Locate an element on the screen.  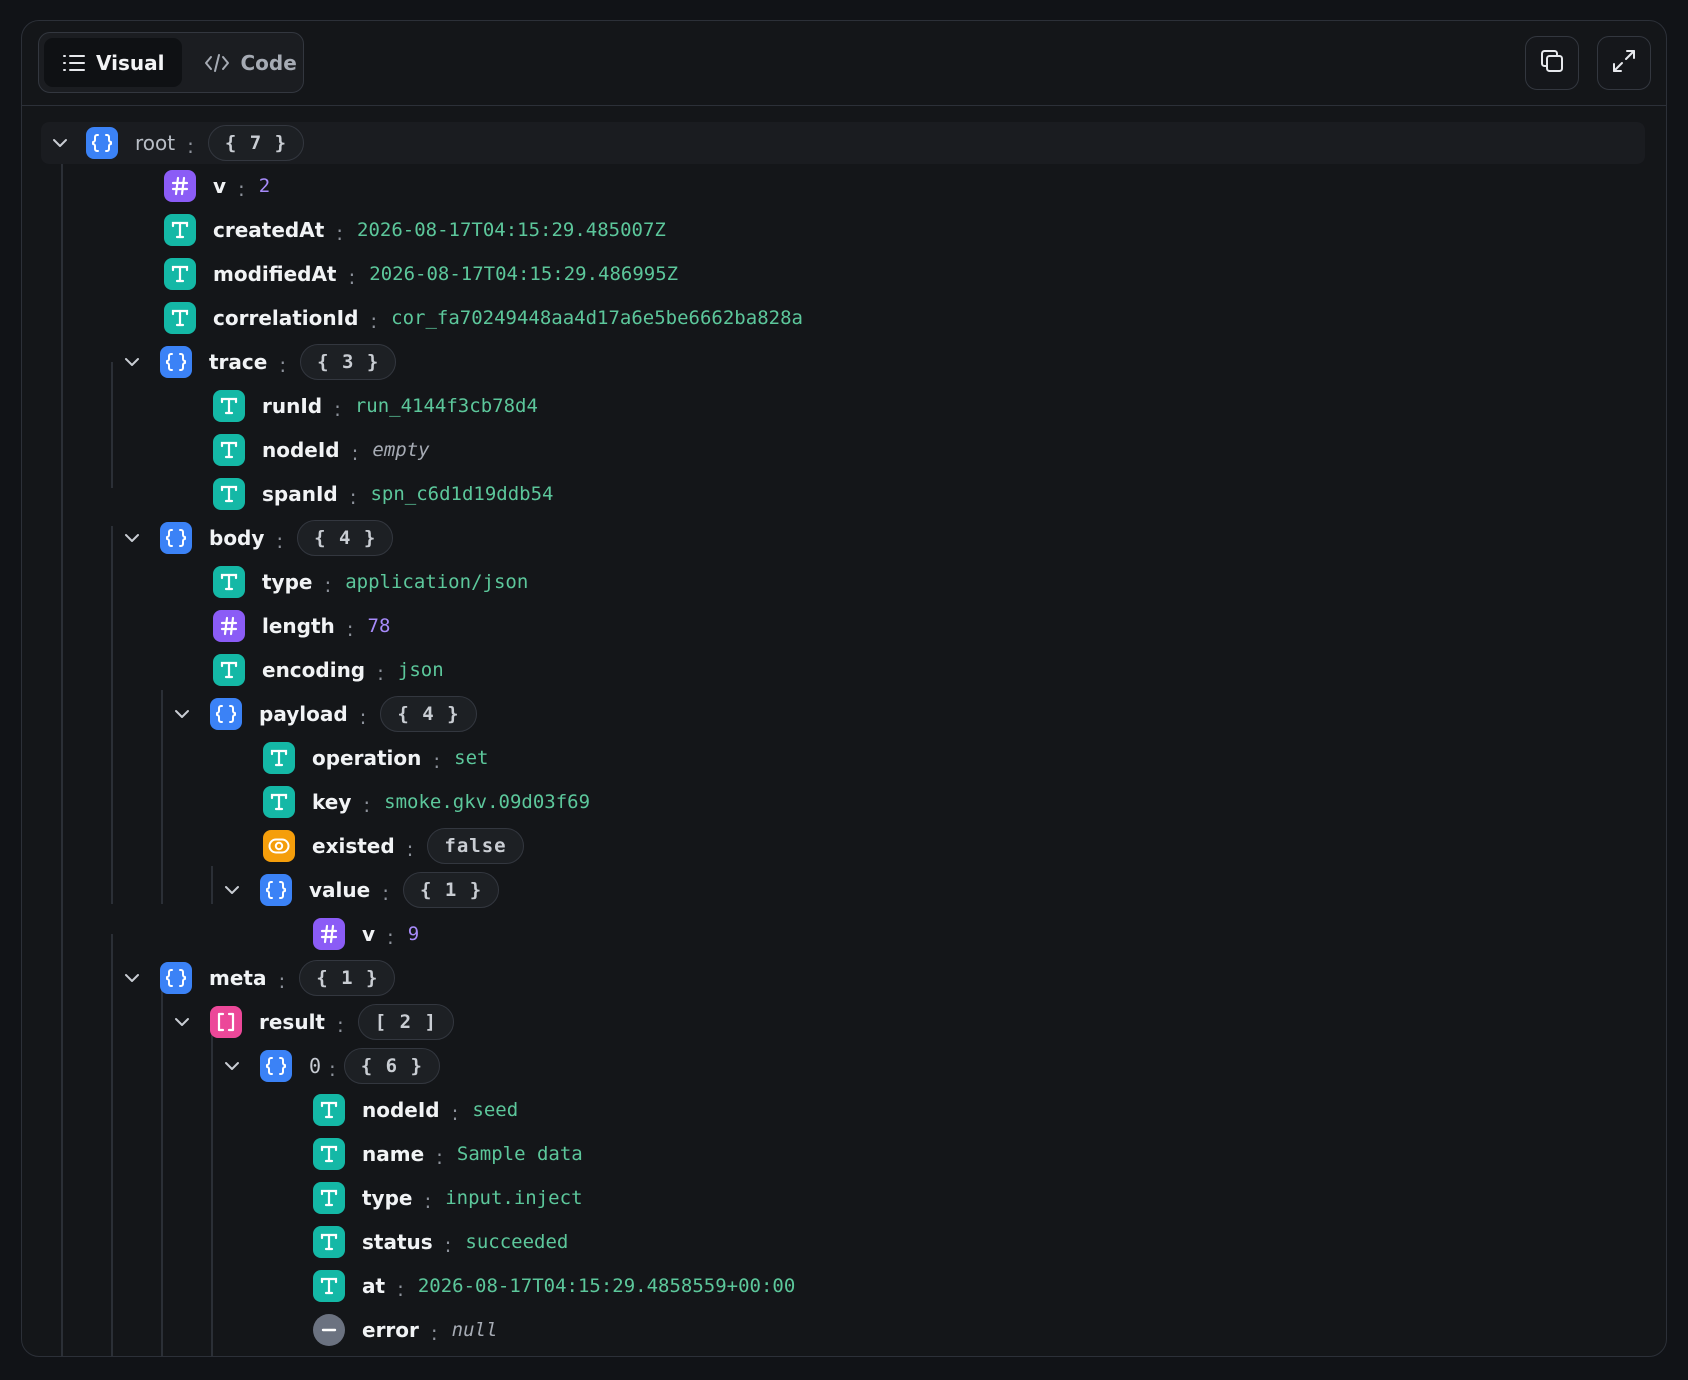
node-key: payload is located at coordinates (303, 714).